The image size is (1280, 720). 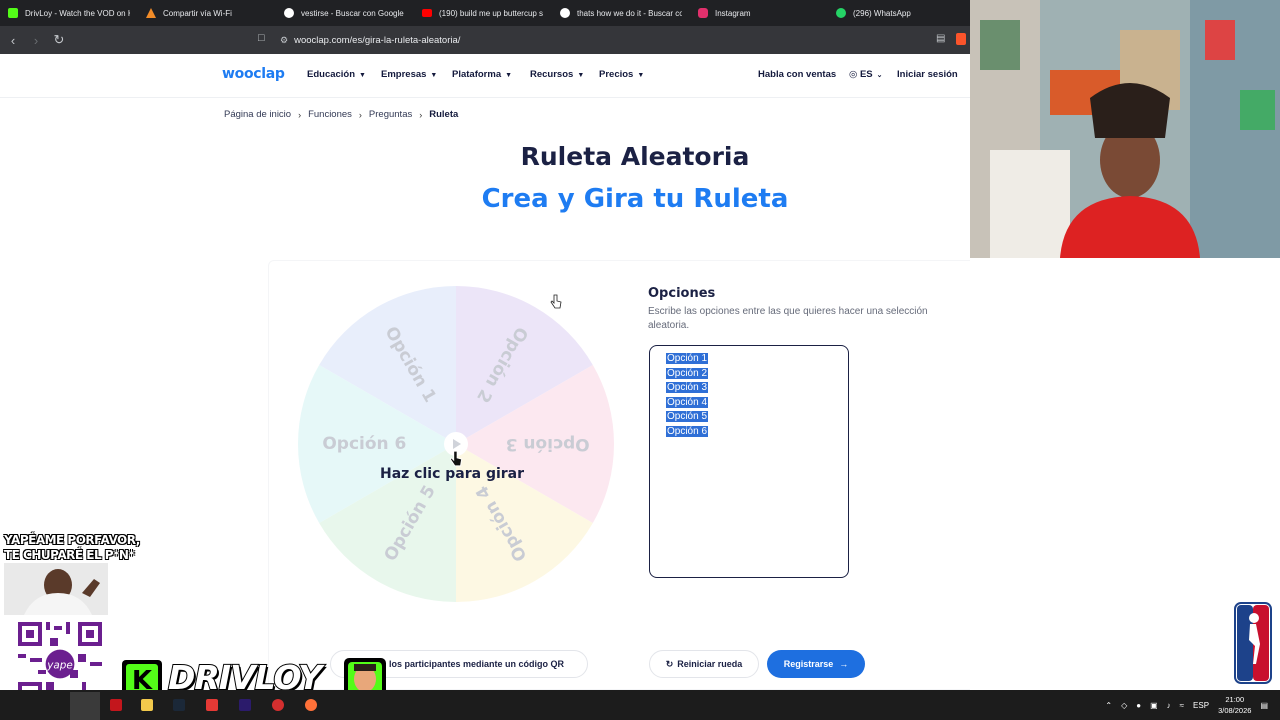 What do you see at coordinates (261, 38) in the screenshot?
I see `bookmark-icon: □` at bounding box center [261, 38].